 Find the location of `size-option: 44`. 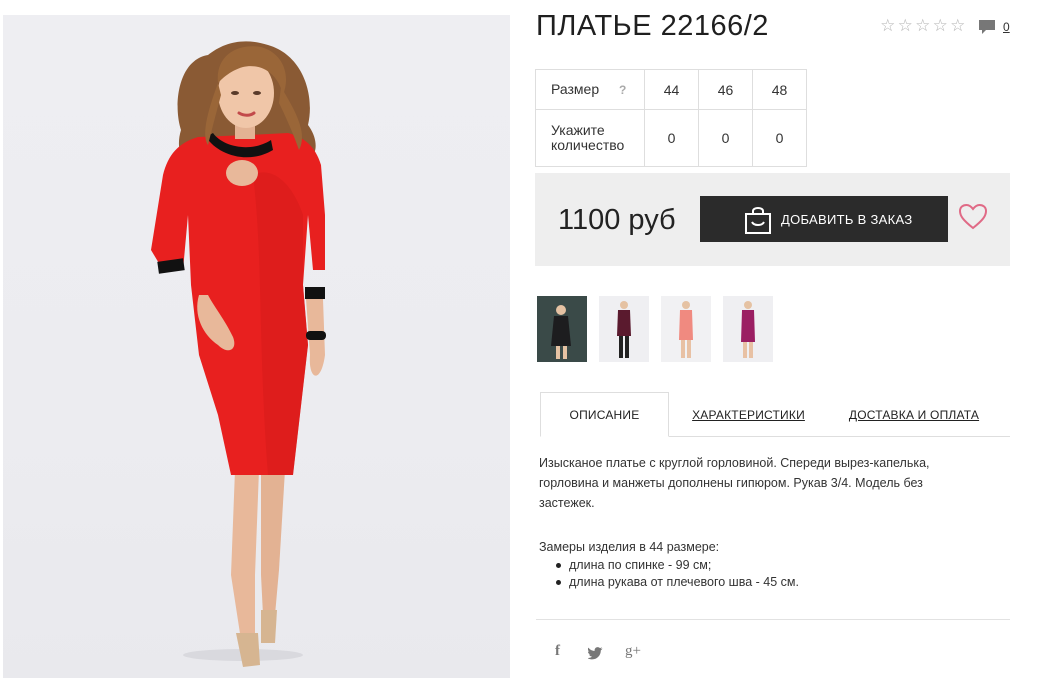

size-option: 44 is located at coordinates (671, 89).